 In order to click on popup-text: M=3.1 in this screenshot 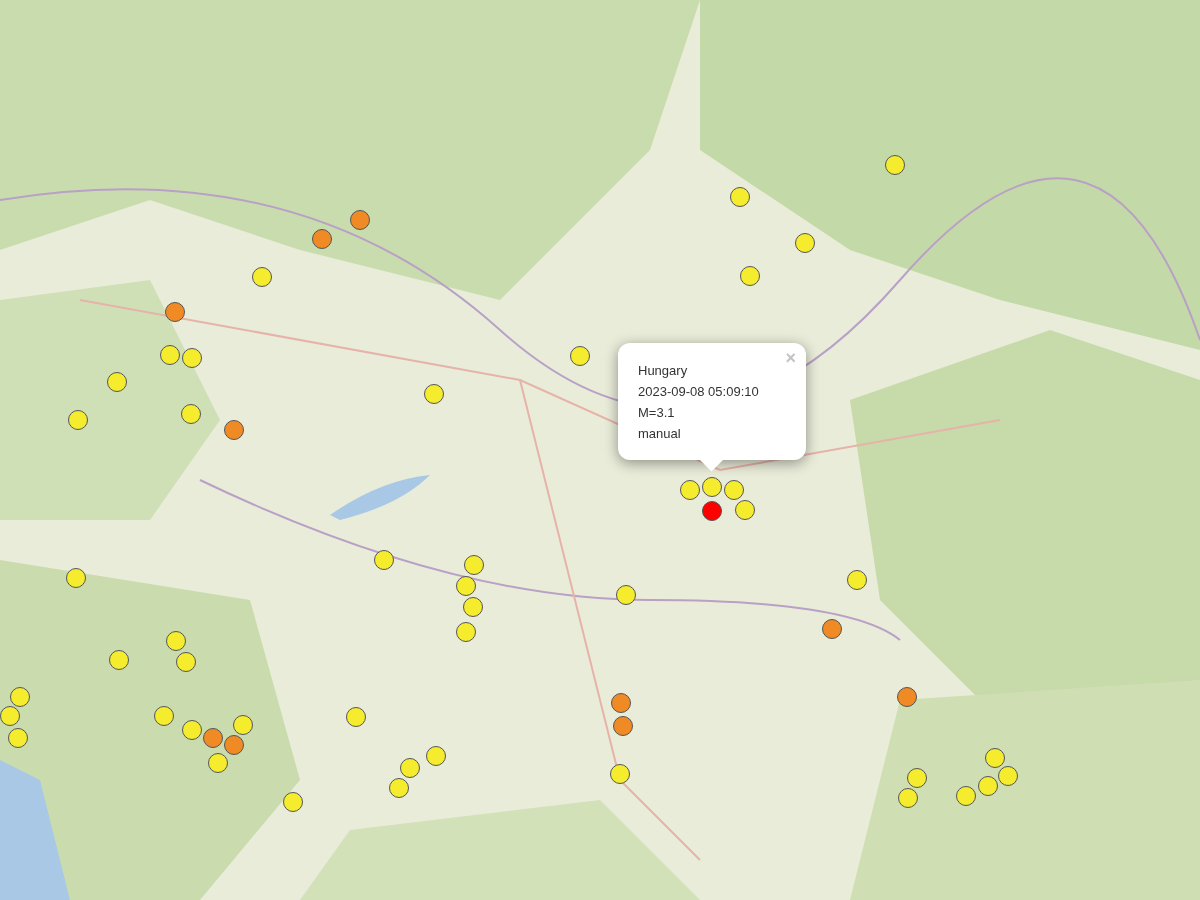, I will do `click(657, 413)`.